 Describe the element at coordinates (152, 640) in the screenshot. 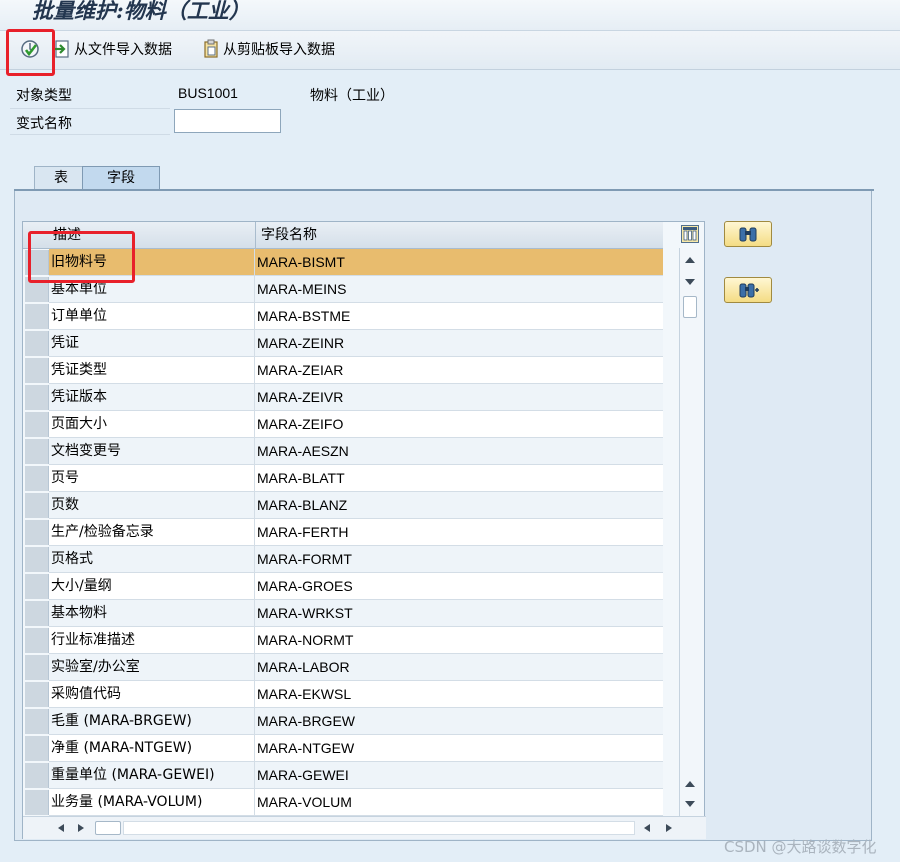

I see `cell-description: 行业标准描述` at that location.